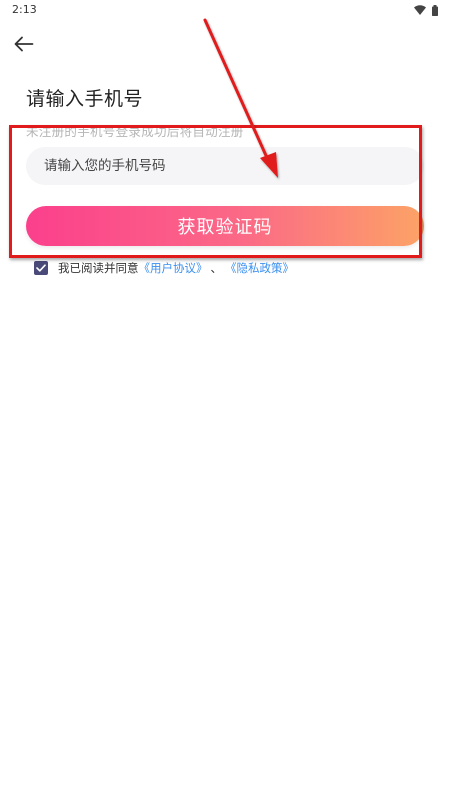  Describe the element at coordinates (85, 99) in the screenshot. I see `page-title: 请输入手机号` at that location.